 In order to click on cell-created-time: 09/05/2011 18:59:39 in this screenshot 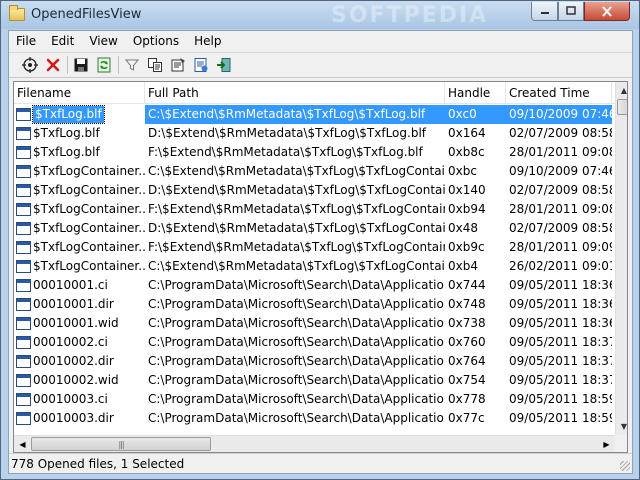, I will do `click(560, 418)`.